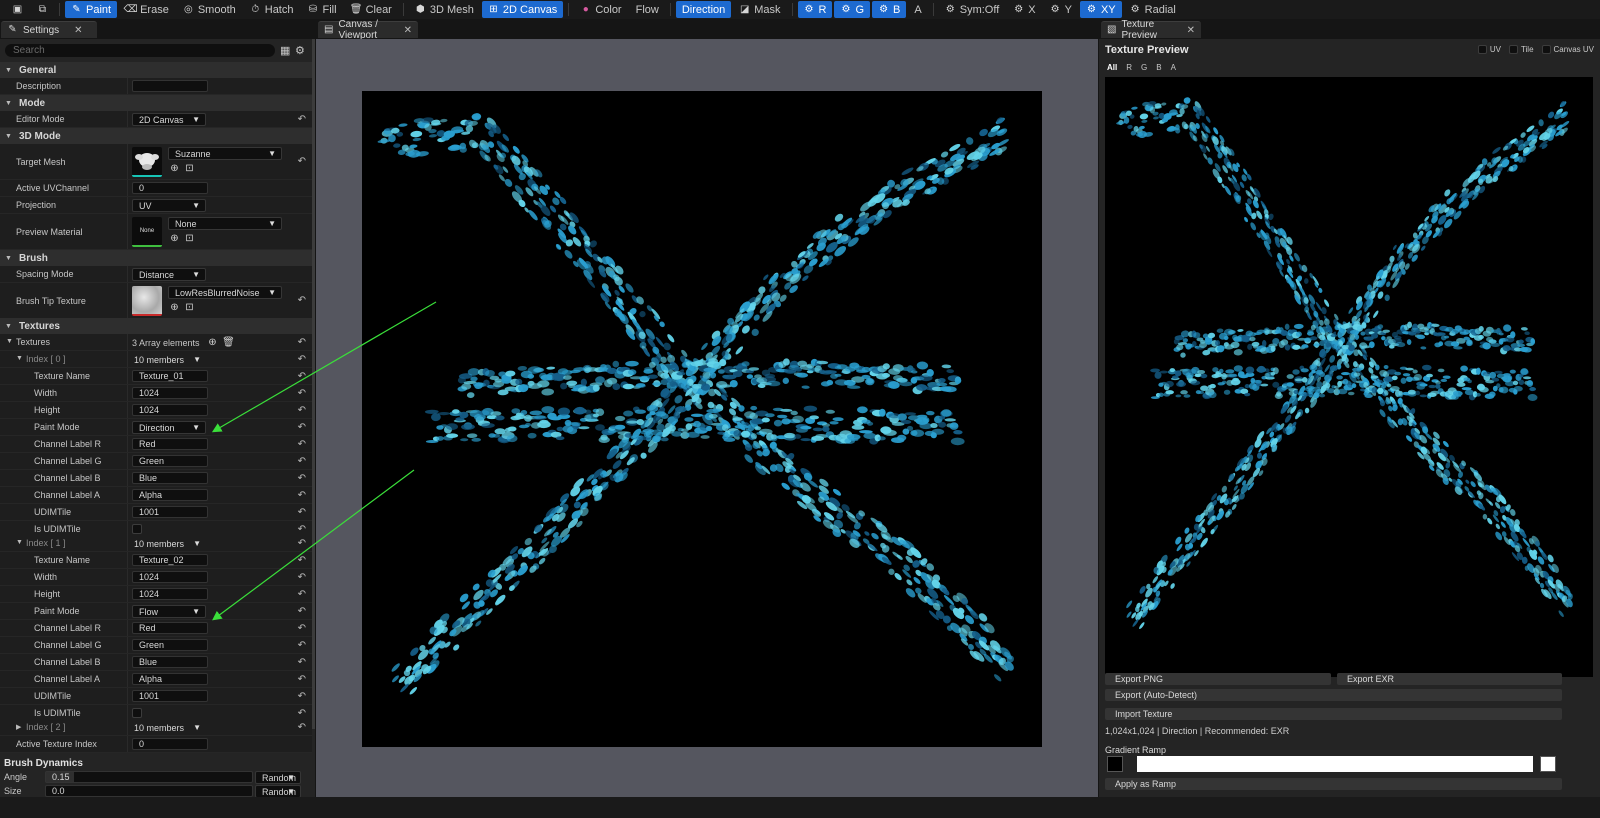  I want to click on canvas-uv-toggle: Canvas UV, so click(1567, 49).